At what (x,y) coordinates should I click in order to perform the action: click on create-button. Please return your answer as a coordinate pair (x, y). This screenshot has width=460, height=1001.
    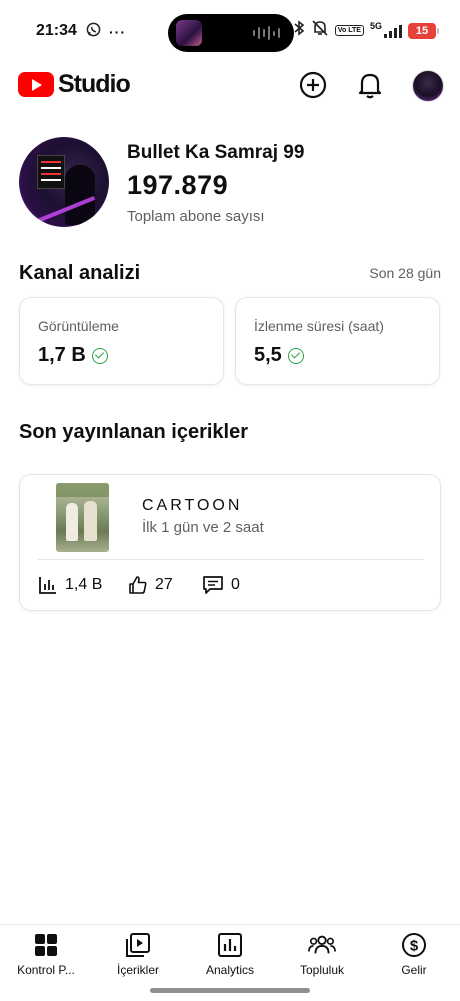
    Looking at the image, I should click on (313, 85).